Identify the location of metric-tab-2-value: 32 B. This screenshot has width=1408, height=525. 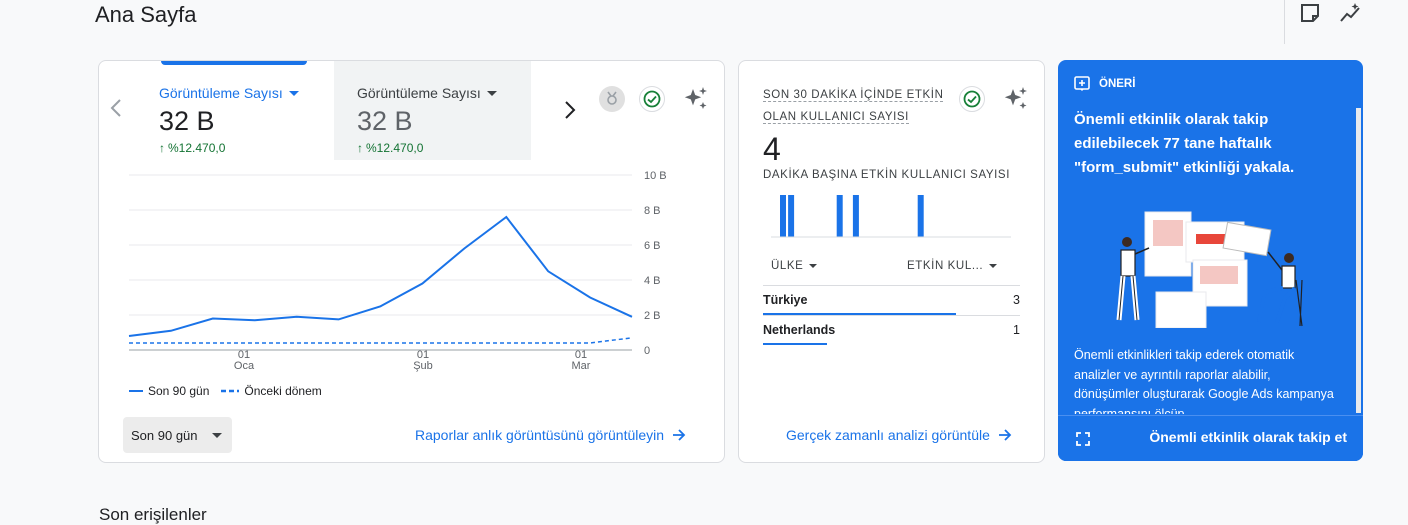
(385, 121).